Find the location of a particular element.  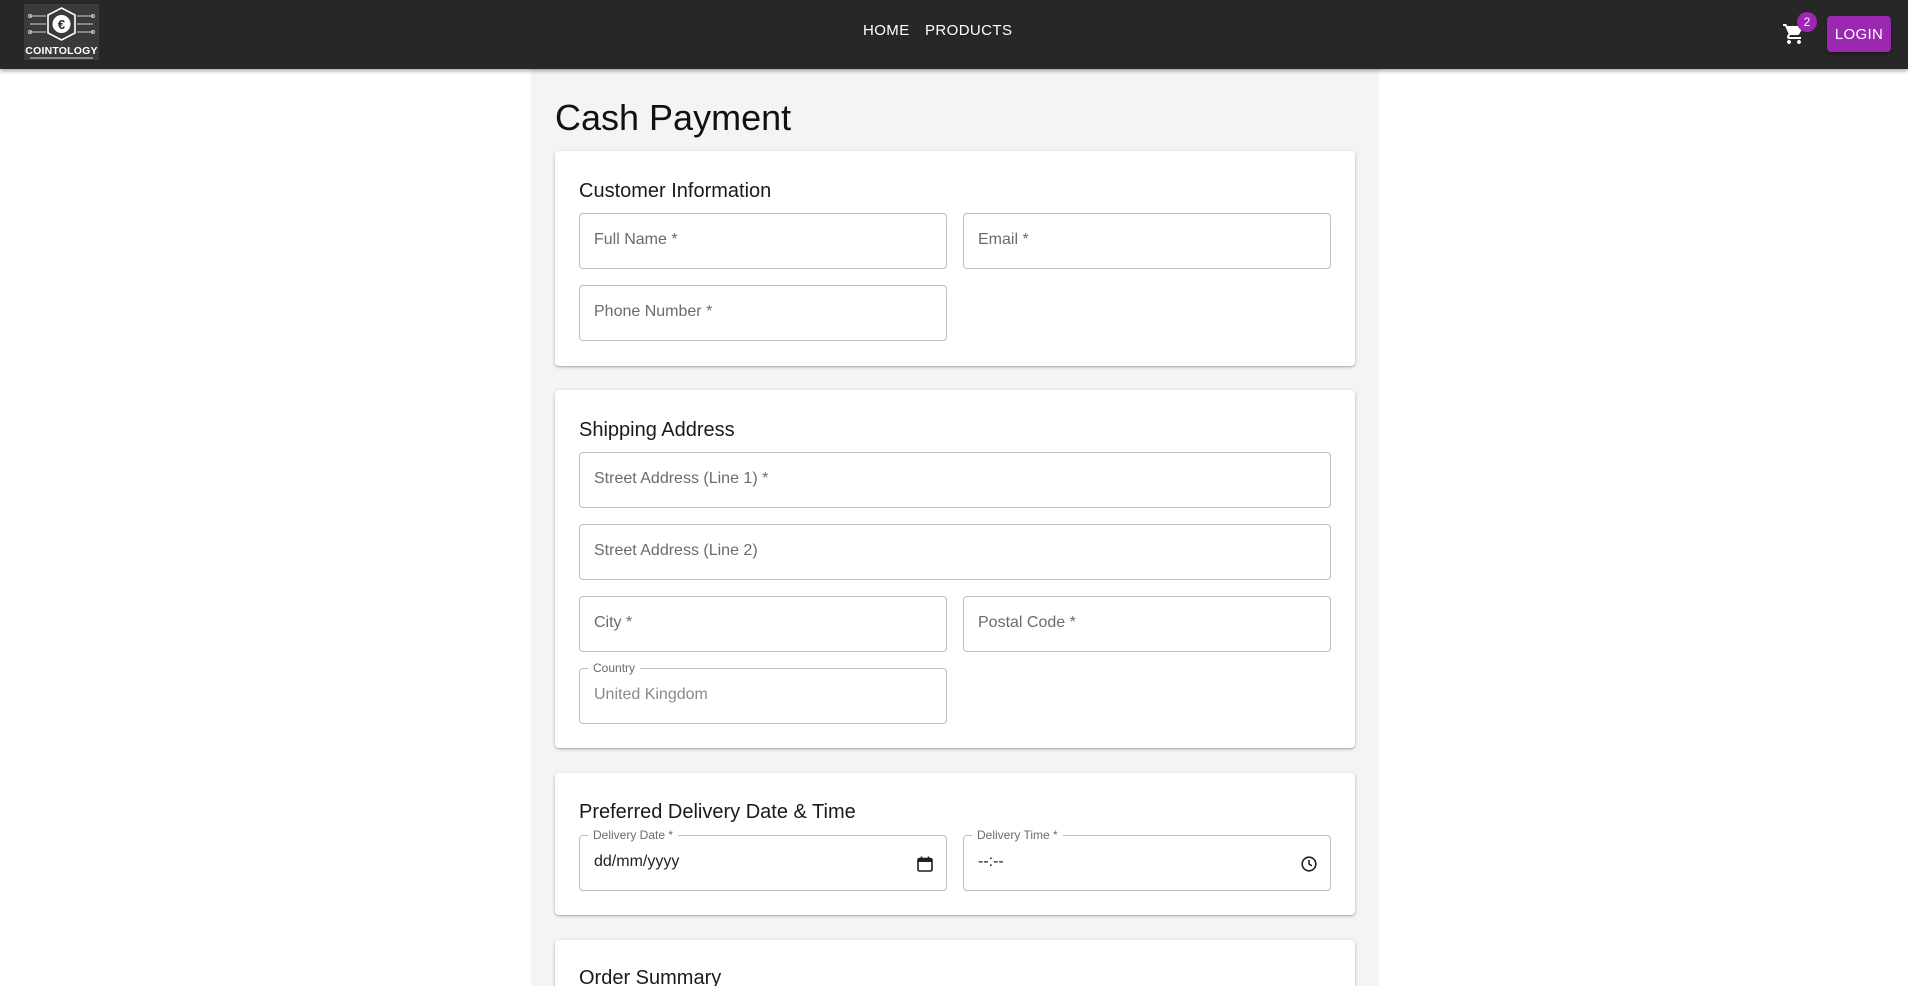

customer-information-title: Customer Information is located at coordinates (675, 191).